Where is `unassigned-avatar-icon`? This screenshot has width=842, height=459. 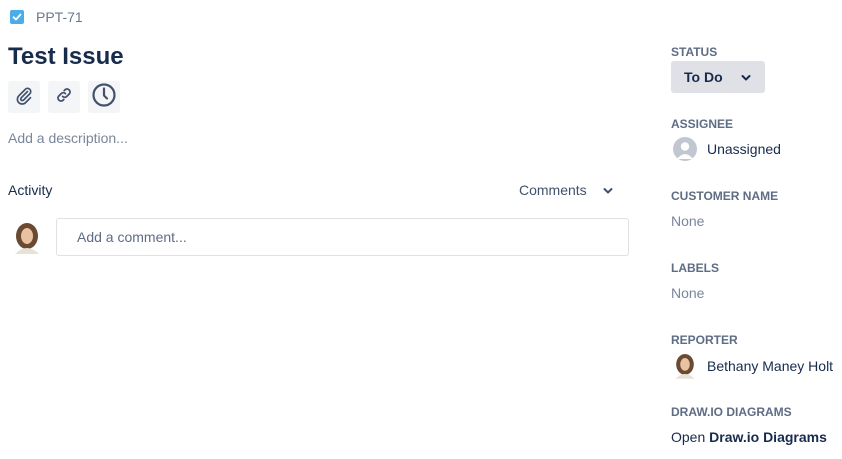
unassigned-avatar-icon is located at coordinates (685, 149).